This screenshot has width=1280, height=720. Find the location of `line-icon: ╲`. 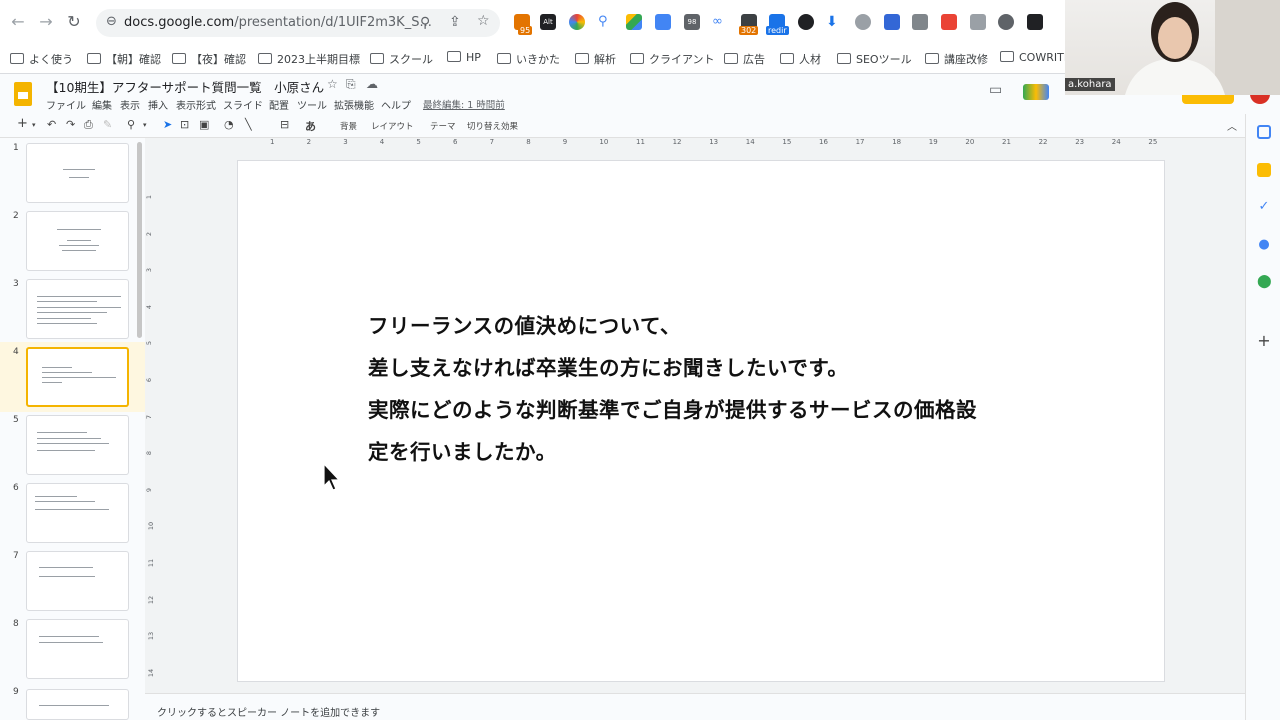

line-icon: ╲ is located at coordinates (248, 124).